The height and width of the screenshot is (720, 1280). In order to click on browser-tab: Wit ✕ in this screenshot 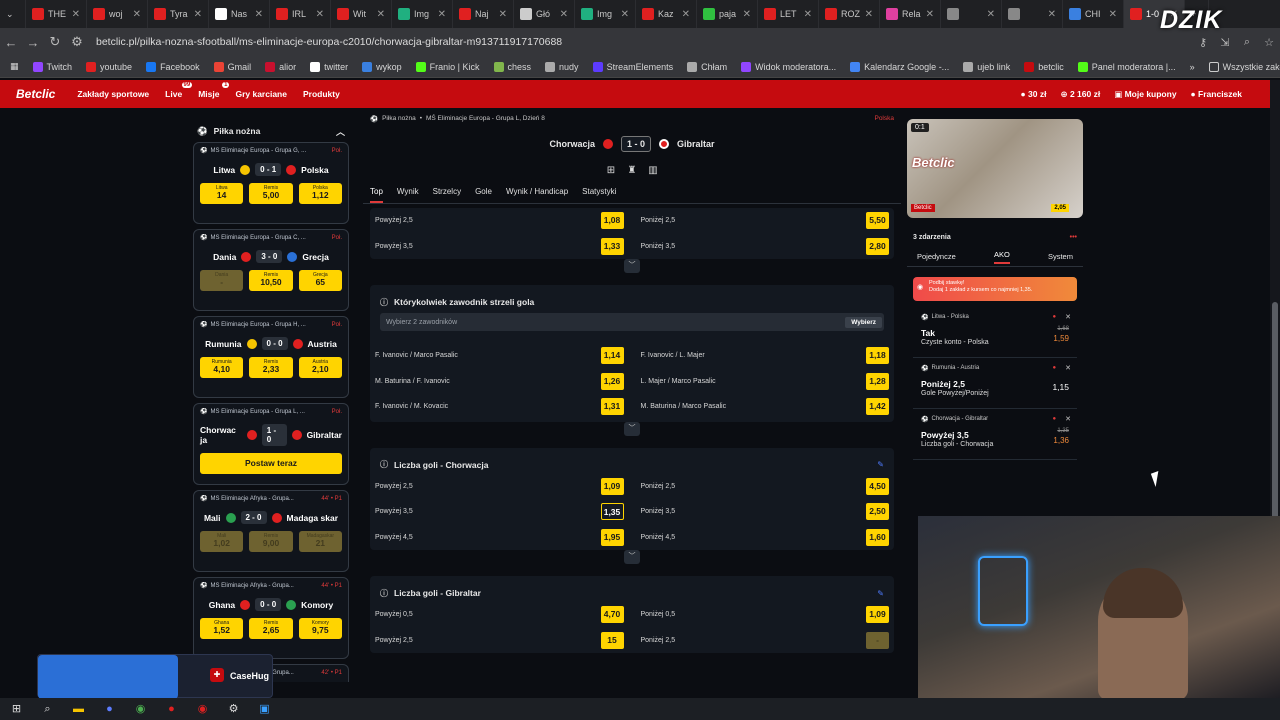, I will do `click(361, 14)`.